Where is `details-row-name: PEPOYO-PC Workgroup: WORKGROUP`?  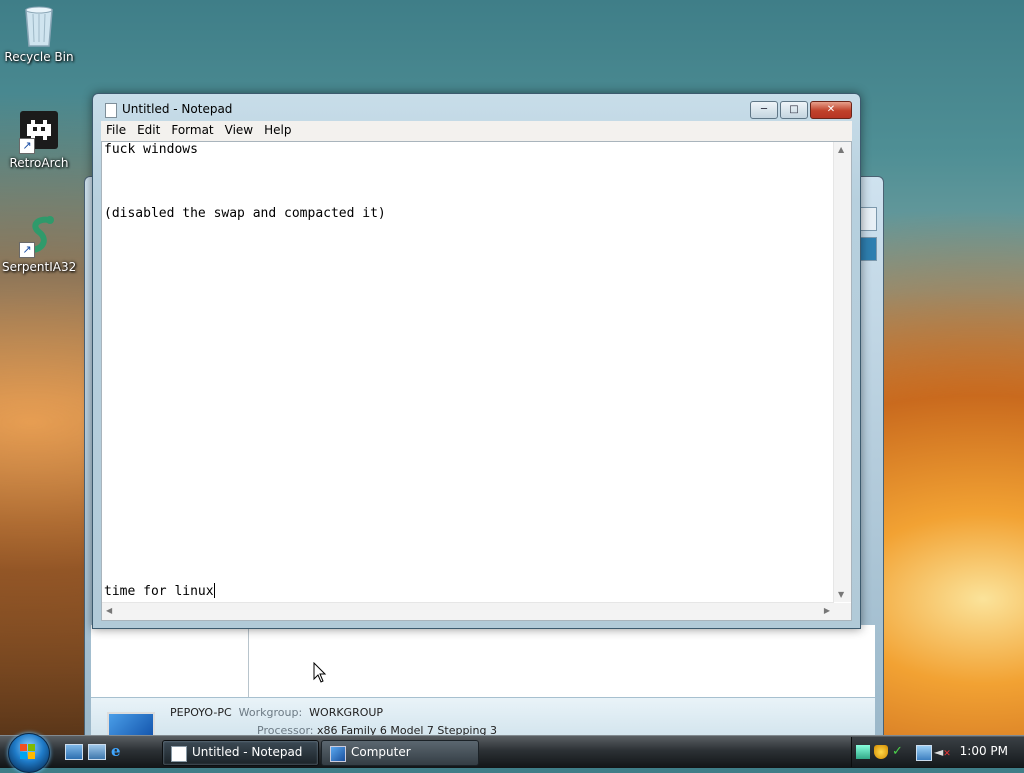
details-row-name: PEPOYO-PC Workgroup: WORKGROUP is located at coordinates (276, 712).